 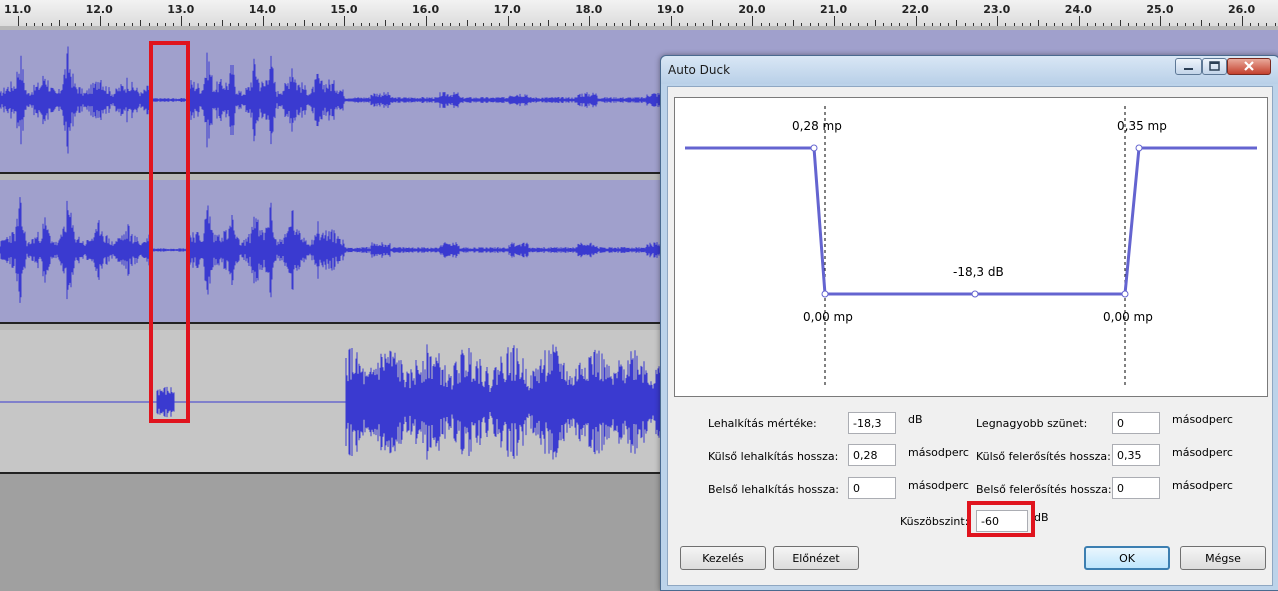 I want to click on preview-button: Előnézet, so click(x=816, y=558).